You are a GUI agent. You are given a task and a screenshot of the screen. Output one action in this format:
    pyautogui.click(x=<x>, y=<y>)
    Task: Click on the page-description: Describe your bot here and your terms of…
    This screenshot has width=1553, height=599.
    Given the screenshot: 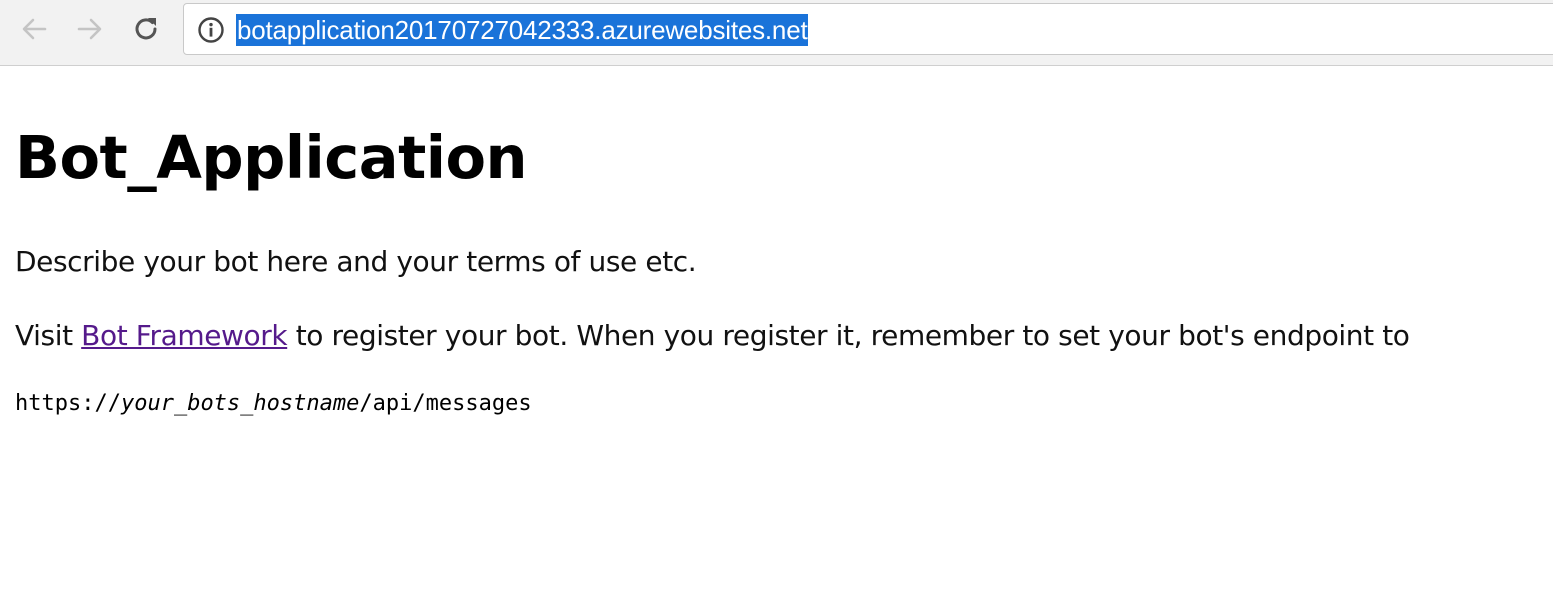 What is the action you would take?
    pyautogui.click(x=356, y=261)
    